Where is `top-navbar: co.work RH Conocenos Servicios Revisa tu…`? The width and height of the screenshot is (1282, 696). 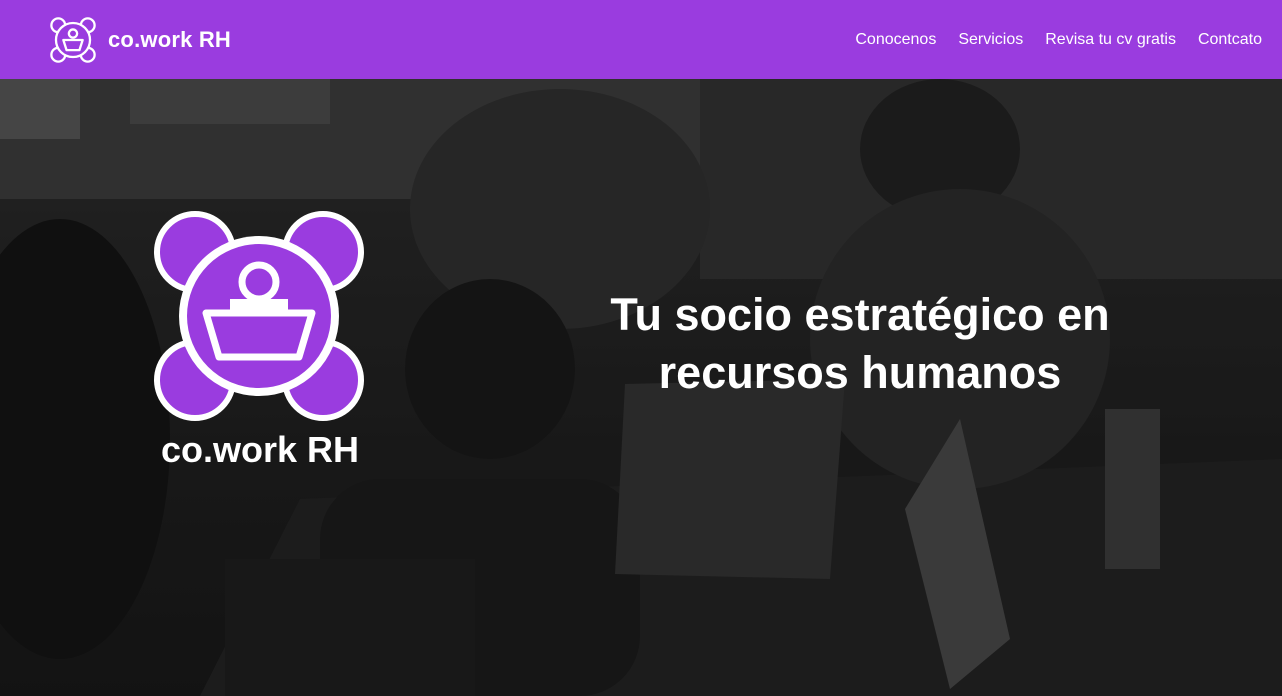
top-navbar: co.work RH Conocenos Servicios Revisa tu… is located at coordinates (641, 39).